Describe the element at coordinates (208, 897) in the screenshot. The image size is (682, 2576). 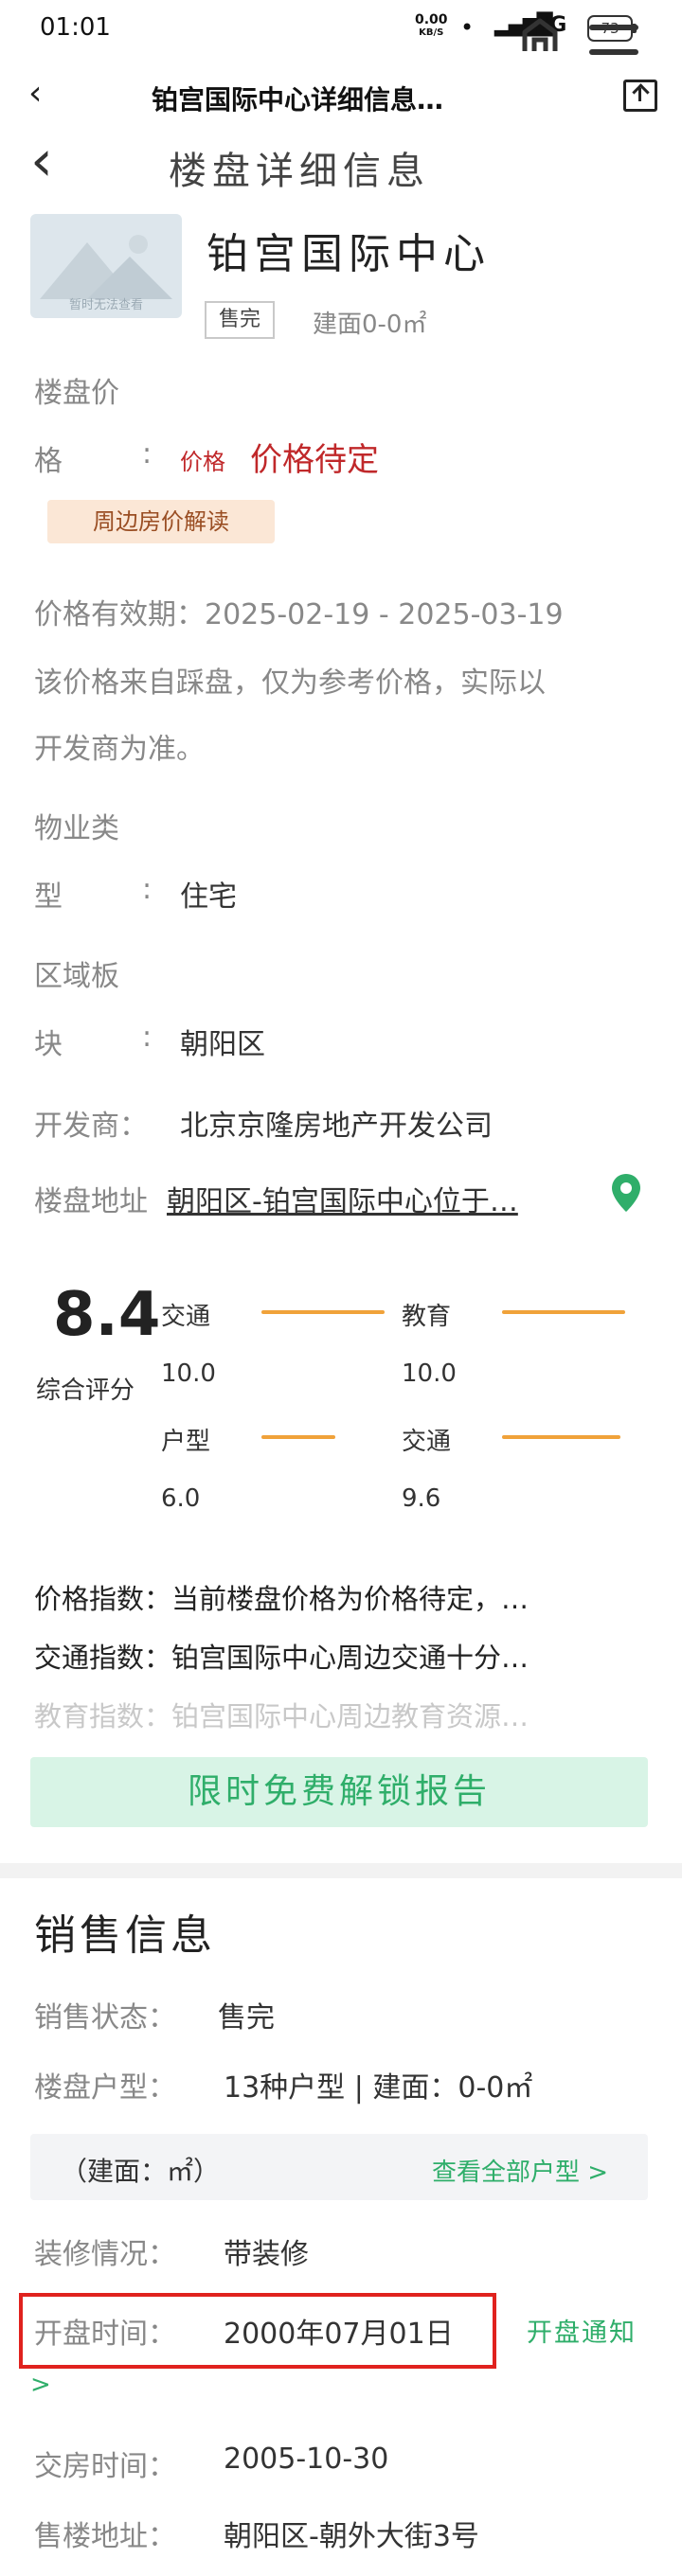
I see `property-value: 住宅` at that location.